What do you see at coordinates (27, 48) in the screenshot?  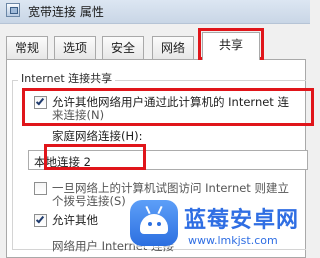 I see `tab-general: 常规` at bounding box center [27, 48].